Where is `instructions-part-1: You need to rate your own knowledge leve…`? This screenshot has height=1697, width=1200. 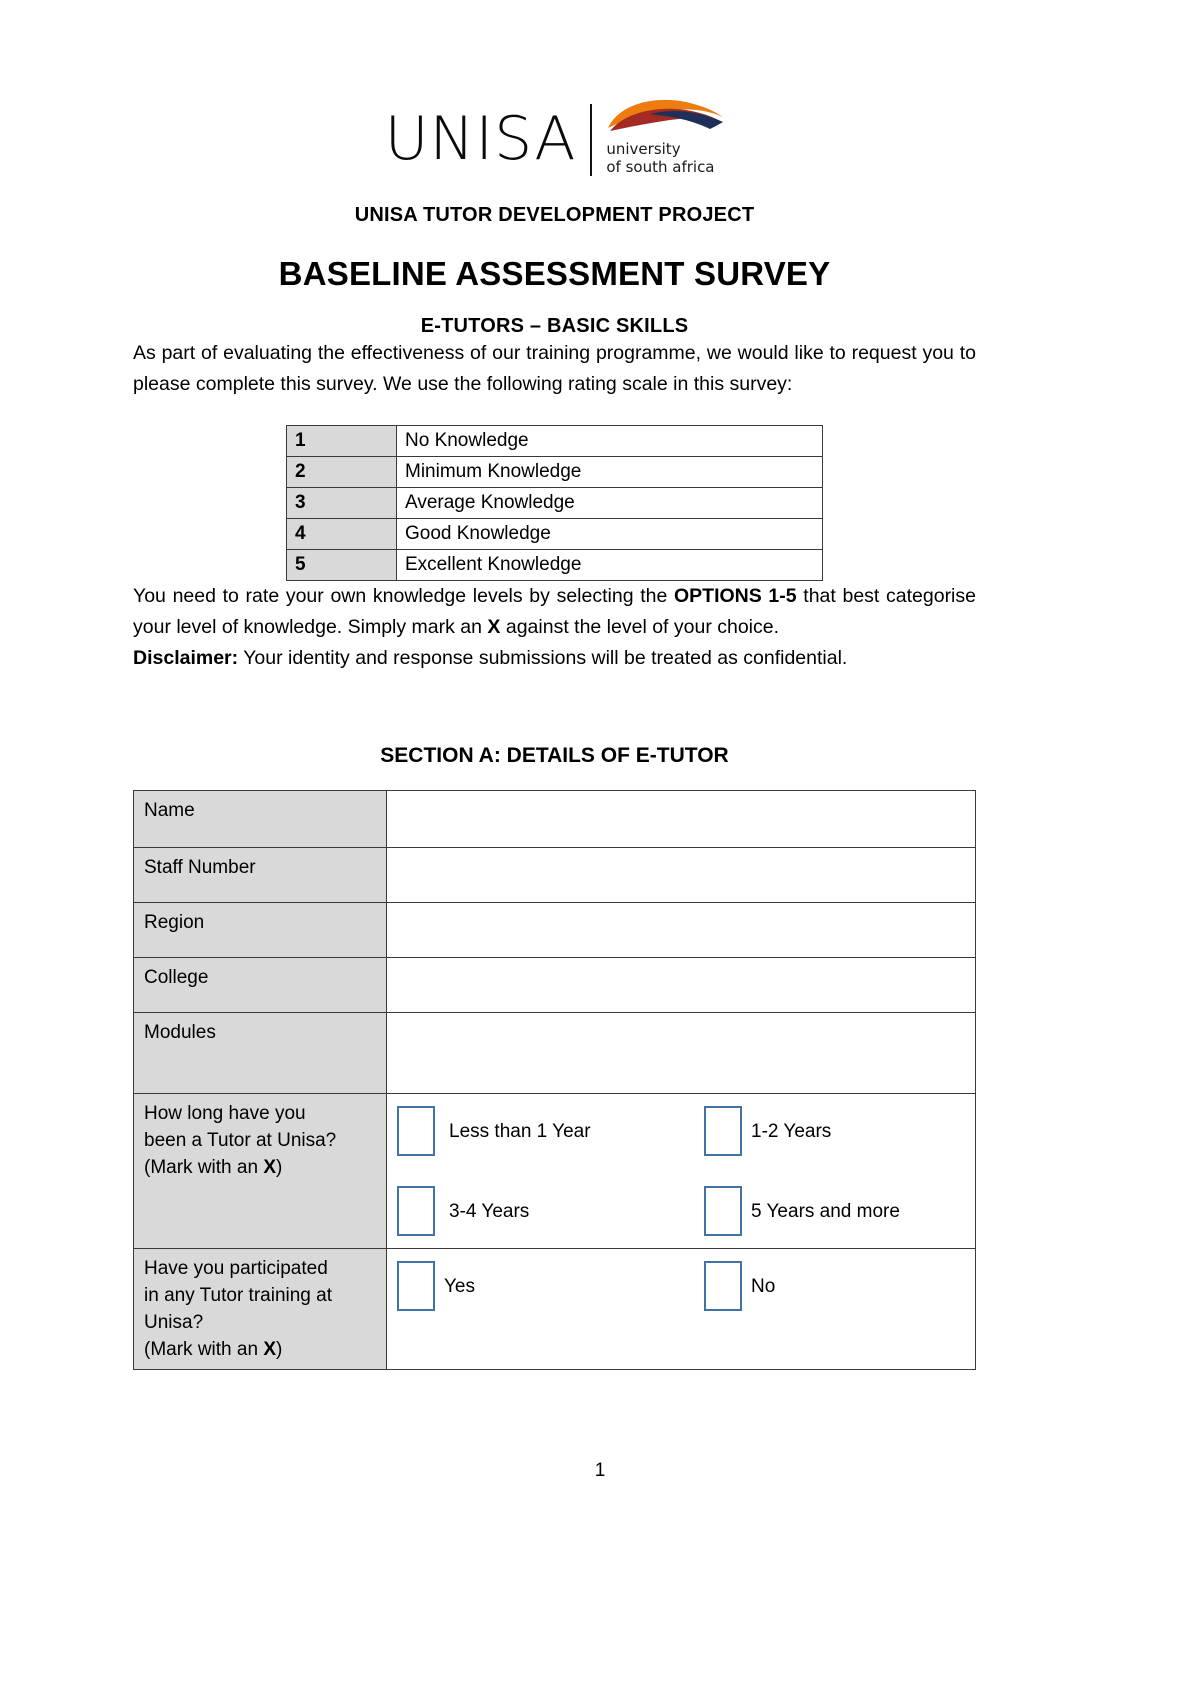 instructions-part-1: You need to rate your own knowledge leve… is located at coordinates (403, 596).